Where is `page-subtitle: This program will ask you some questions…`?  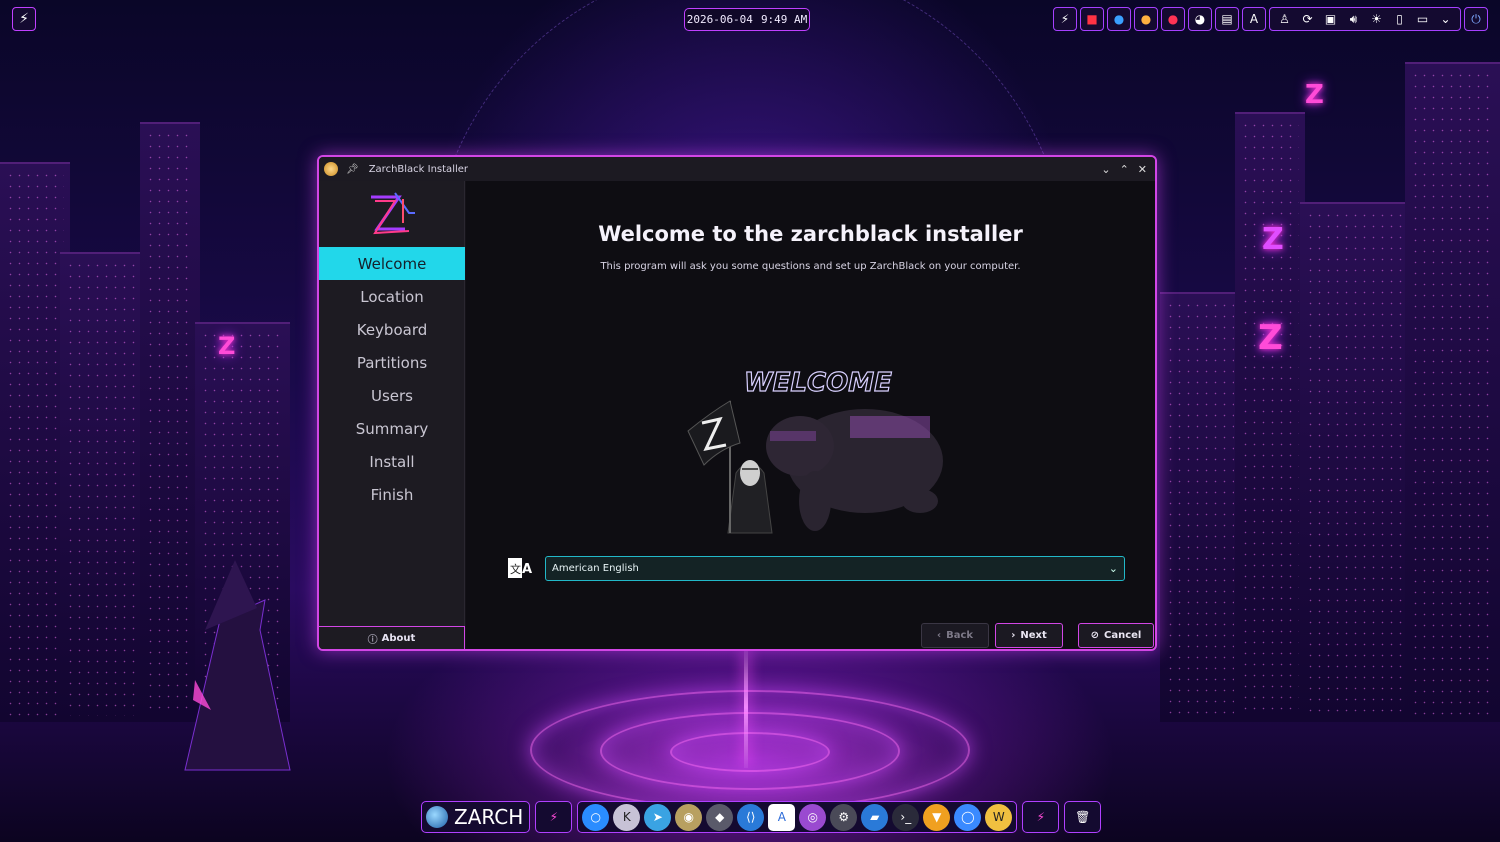
page-subtitle: This program will ask you some questions… is located at coordinates (810, 266).